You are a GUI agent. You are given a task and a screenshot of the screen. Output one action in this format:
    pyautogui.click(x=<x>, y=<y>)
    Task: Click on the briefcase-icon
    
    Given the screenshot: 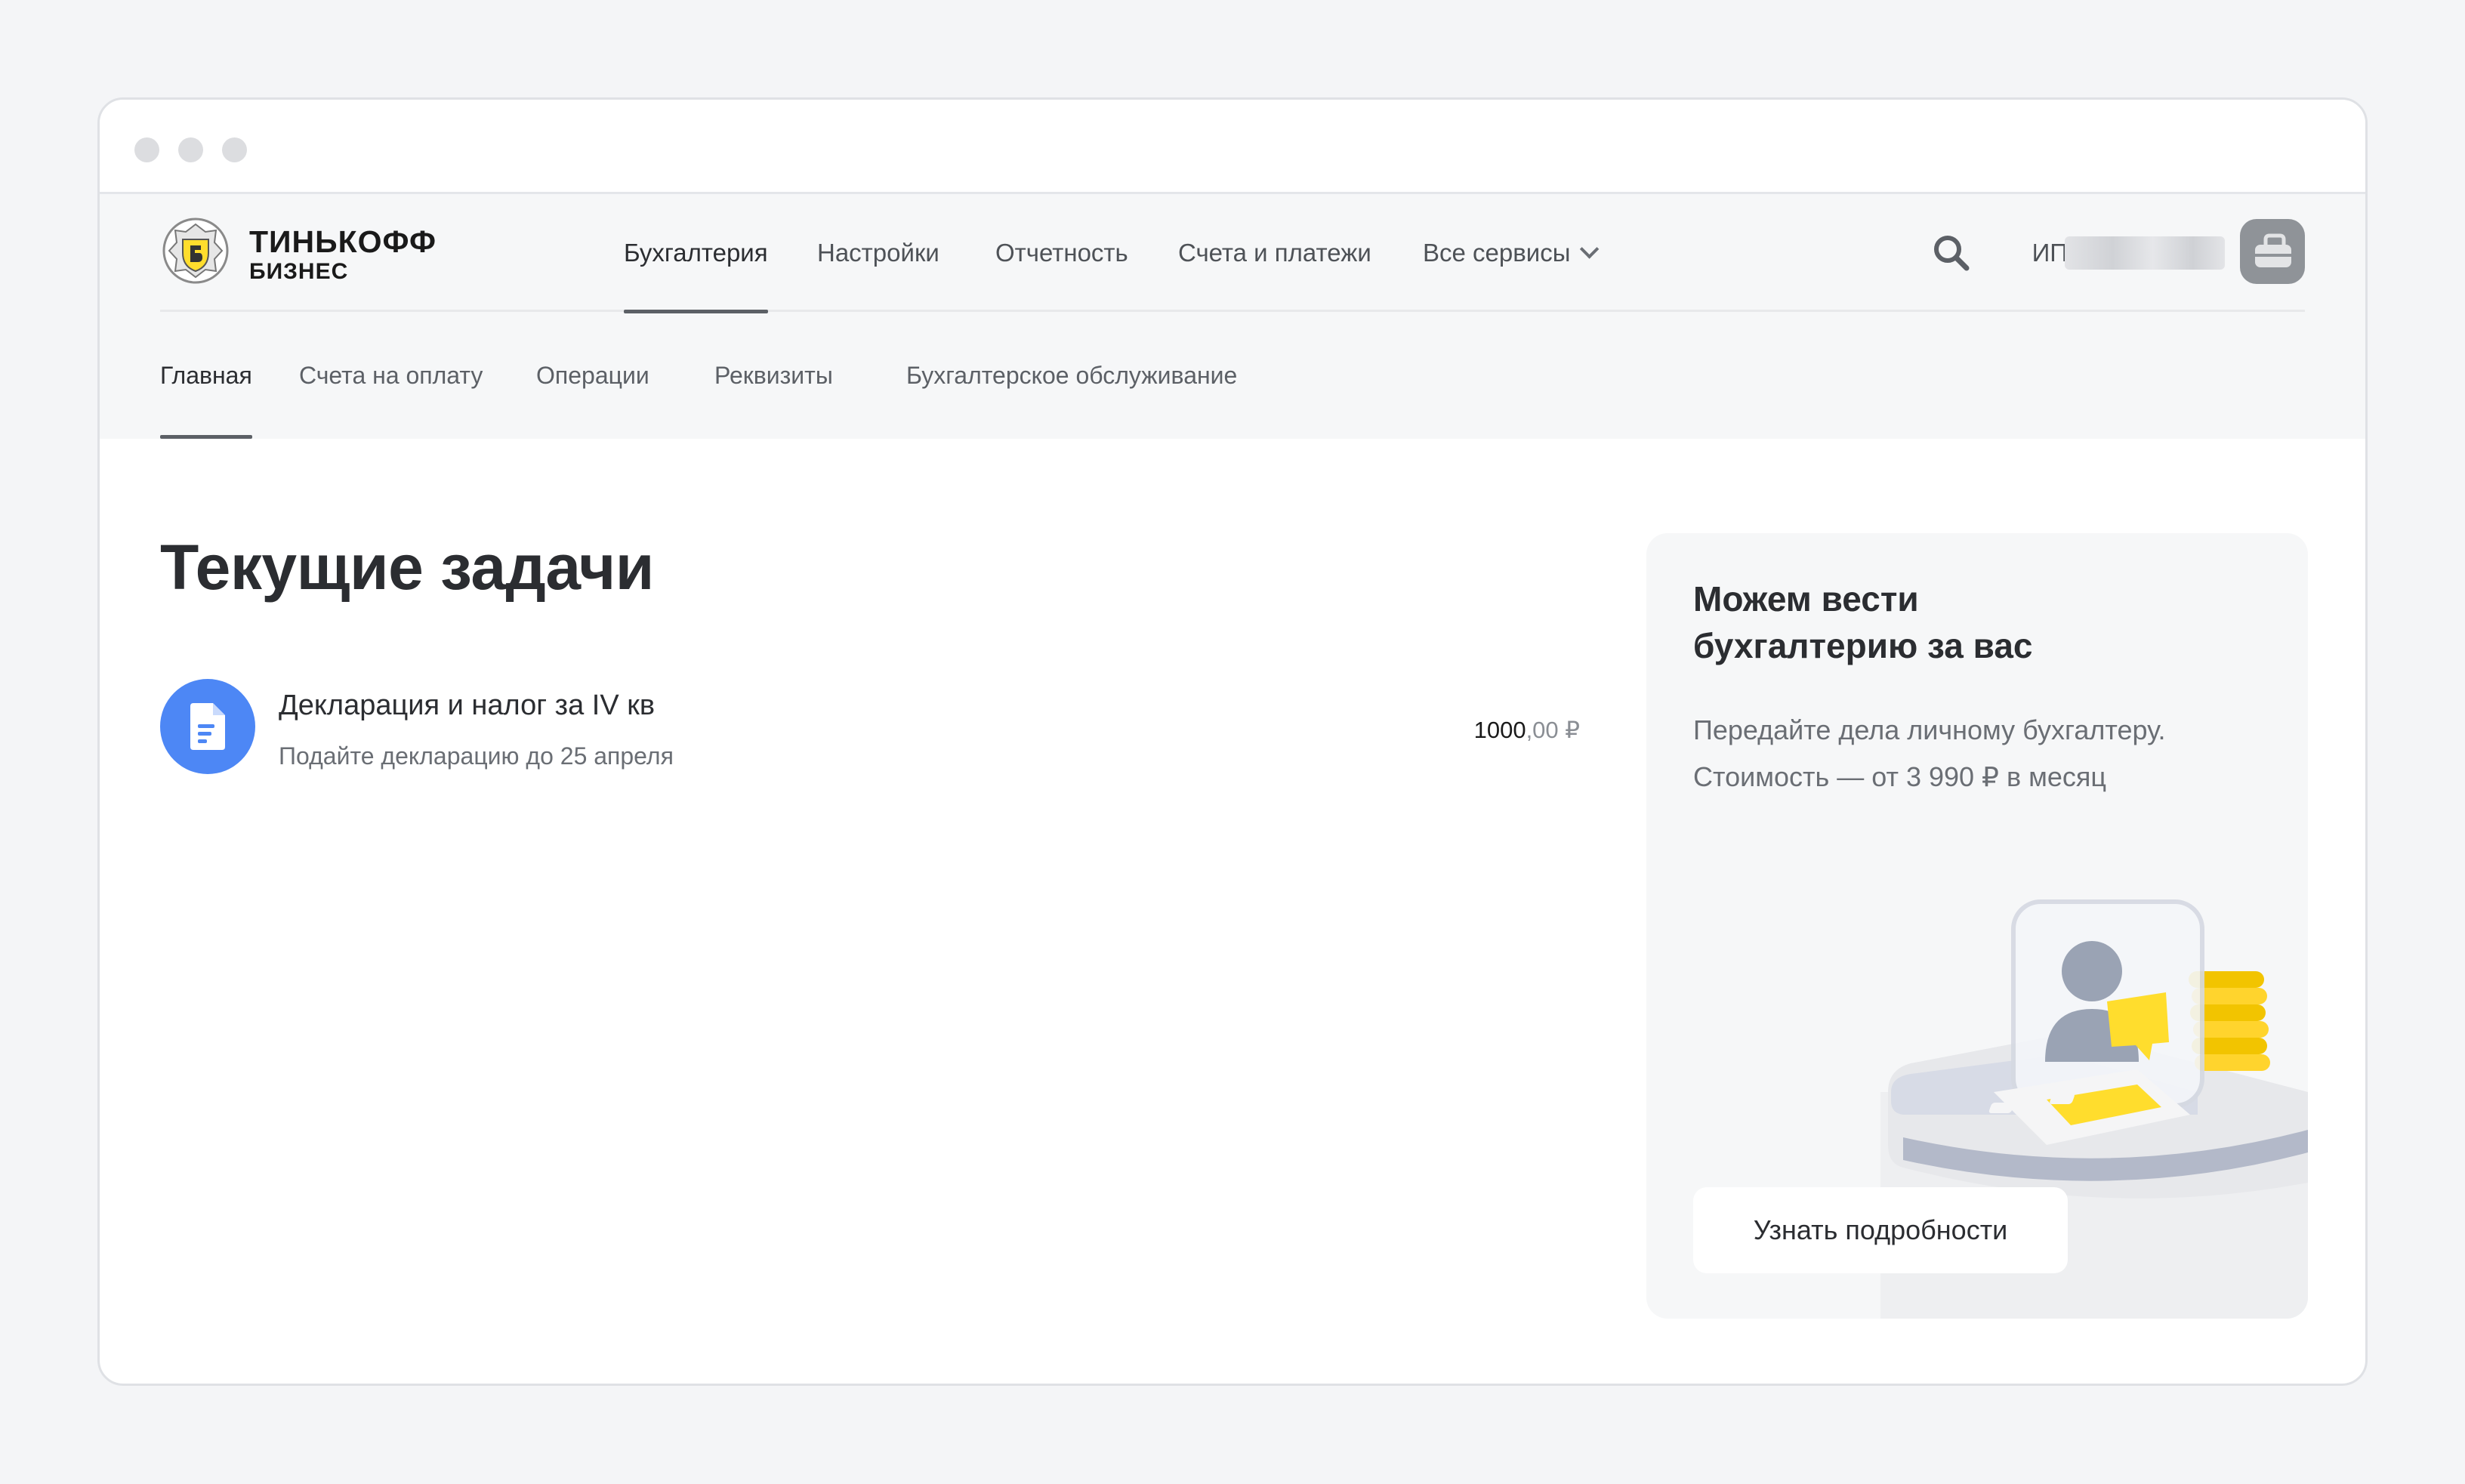 What is the action you would take?
    pyautogui.click(x=2273, y=250)
    